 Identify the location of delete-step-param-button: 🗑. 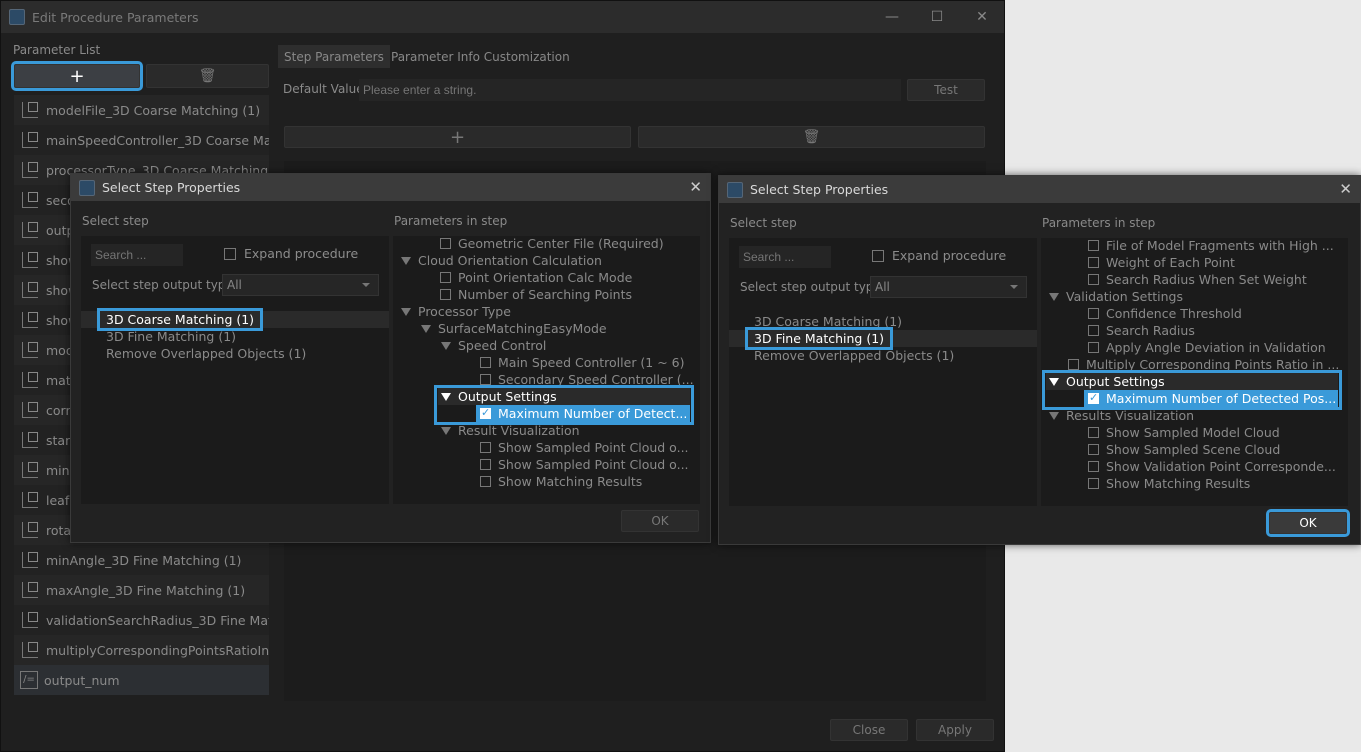
(811, 137).